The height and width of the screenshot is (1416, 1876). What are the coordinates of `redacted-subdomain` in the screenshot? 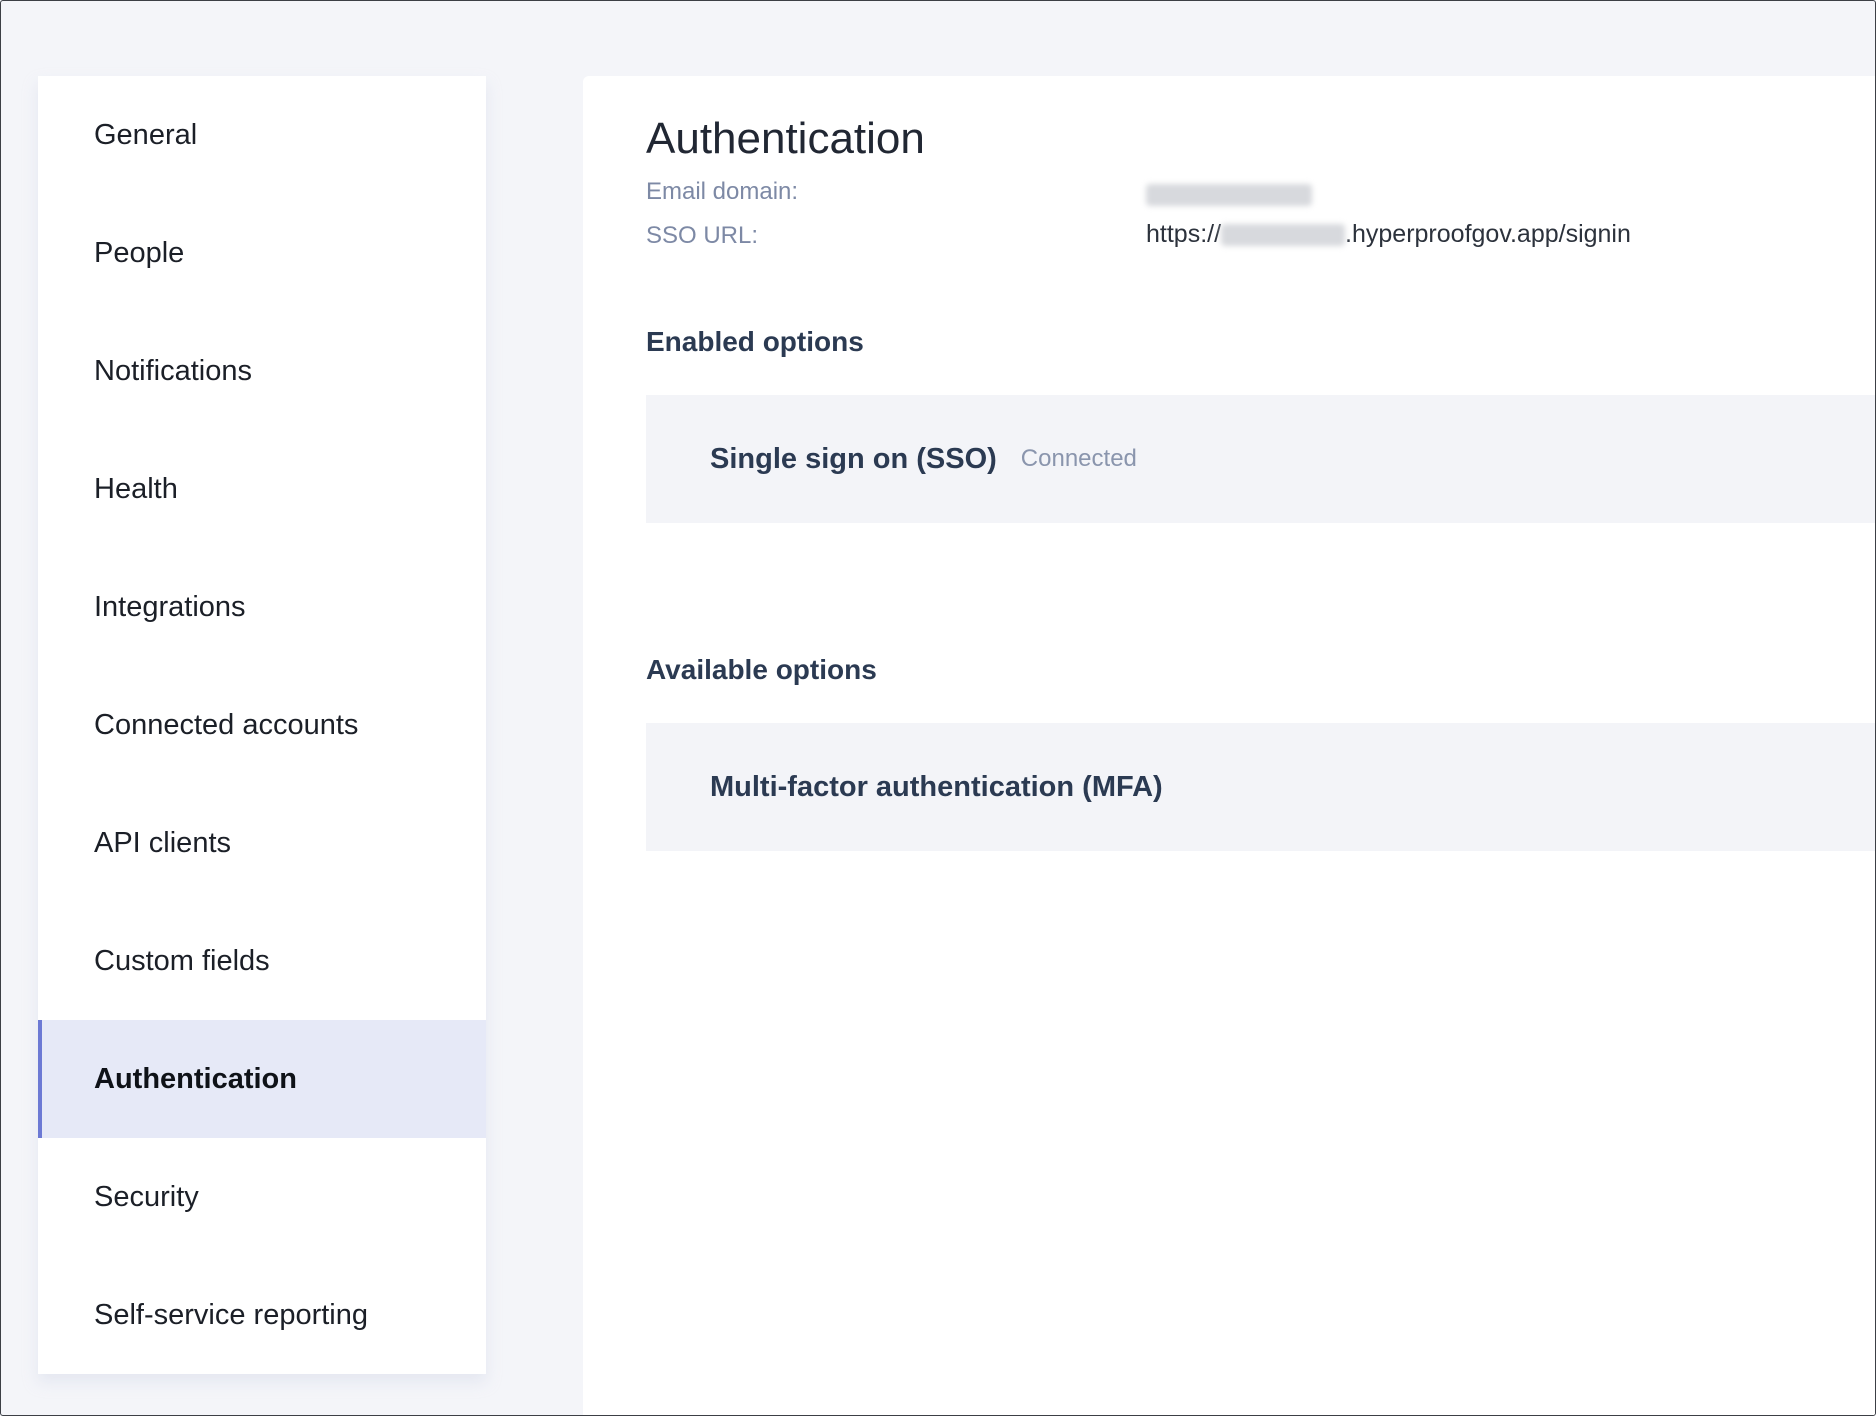 It's located at (1283, 235).